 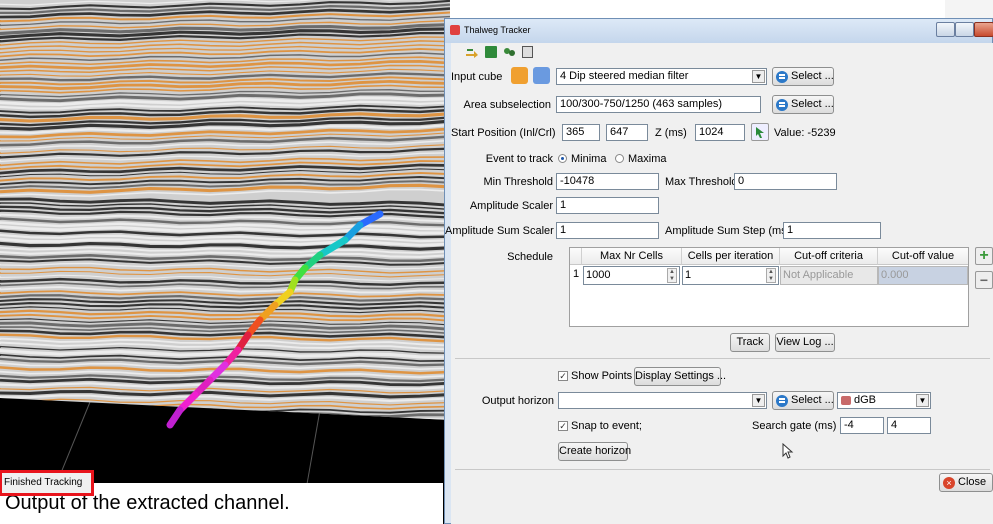 What do you see at coordinates (728, 231) in the screenshot?
I see `amplitude-sum-step-label: Amplitude Sum Step (ms)` at bounding box center [728, 231].